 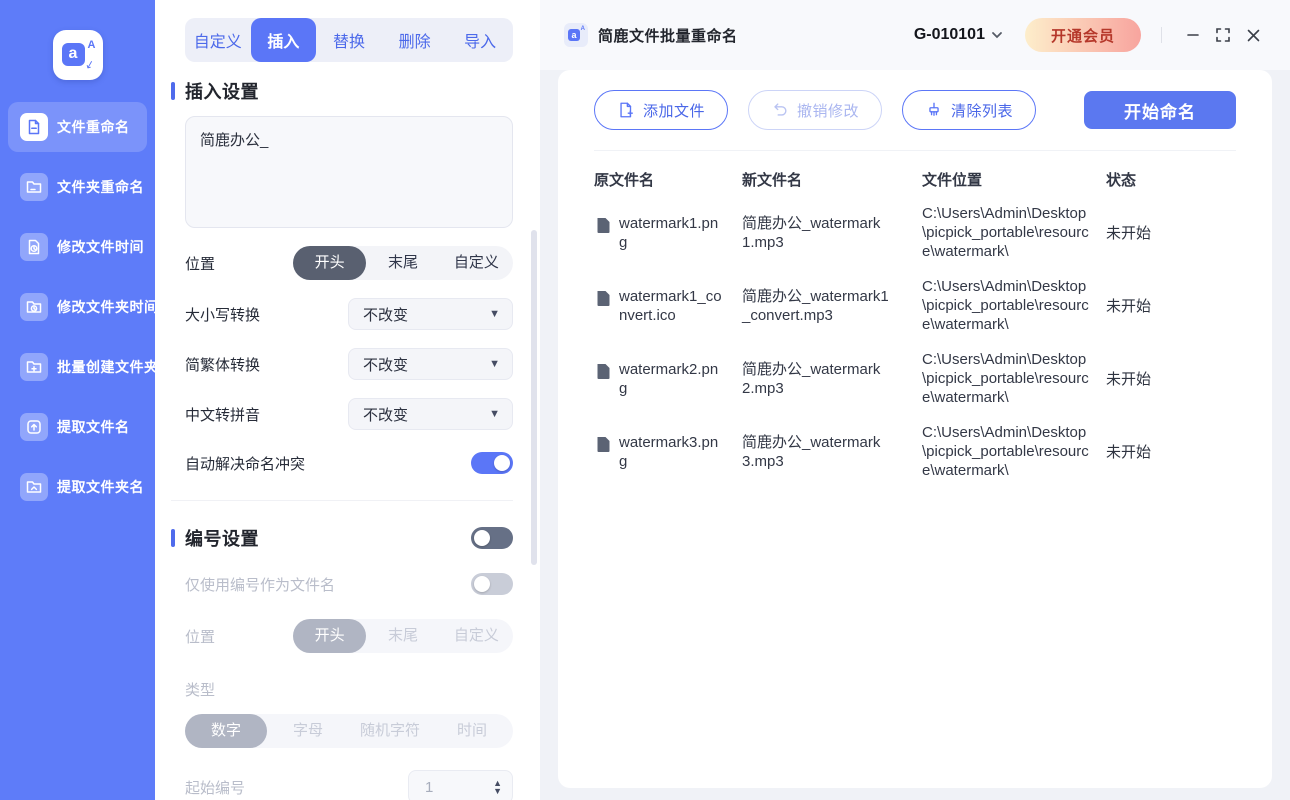 What do you see at coordinates (476, 636) in the screenshot?
I see `number-position-option-custom: 自定义` at bounding box center [476, 636].